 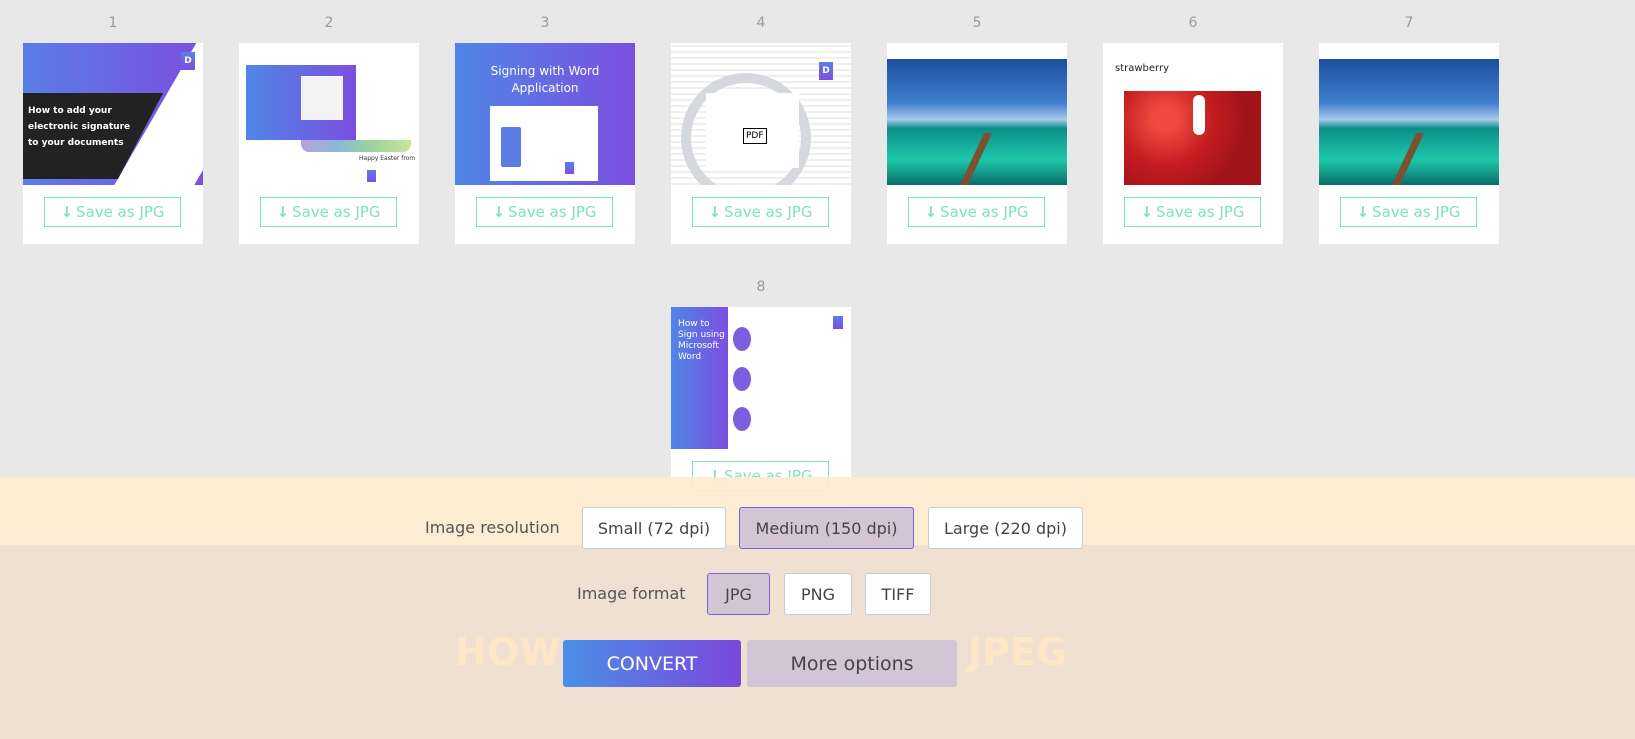 I want to click on format-tiff-button: TIFF, so click(x=898, y=594).